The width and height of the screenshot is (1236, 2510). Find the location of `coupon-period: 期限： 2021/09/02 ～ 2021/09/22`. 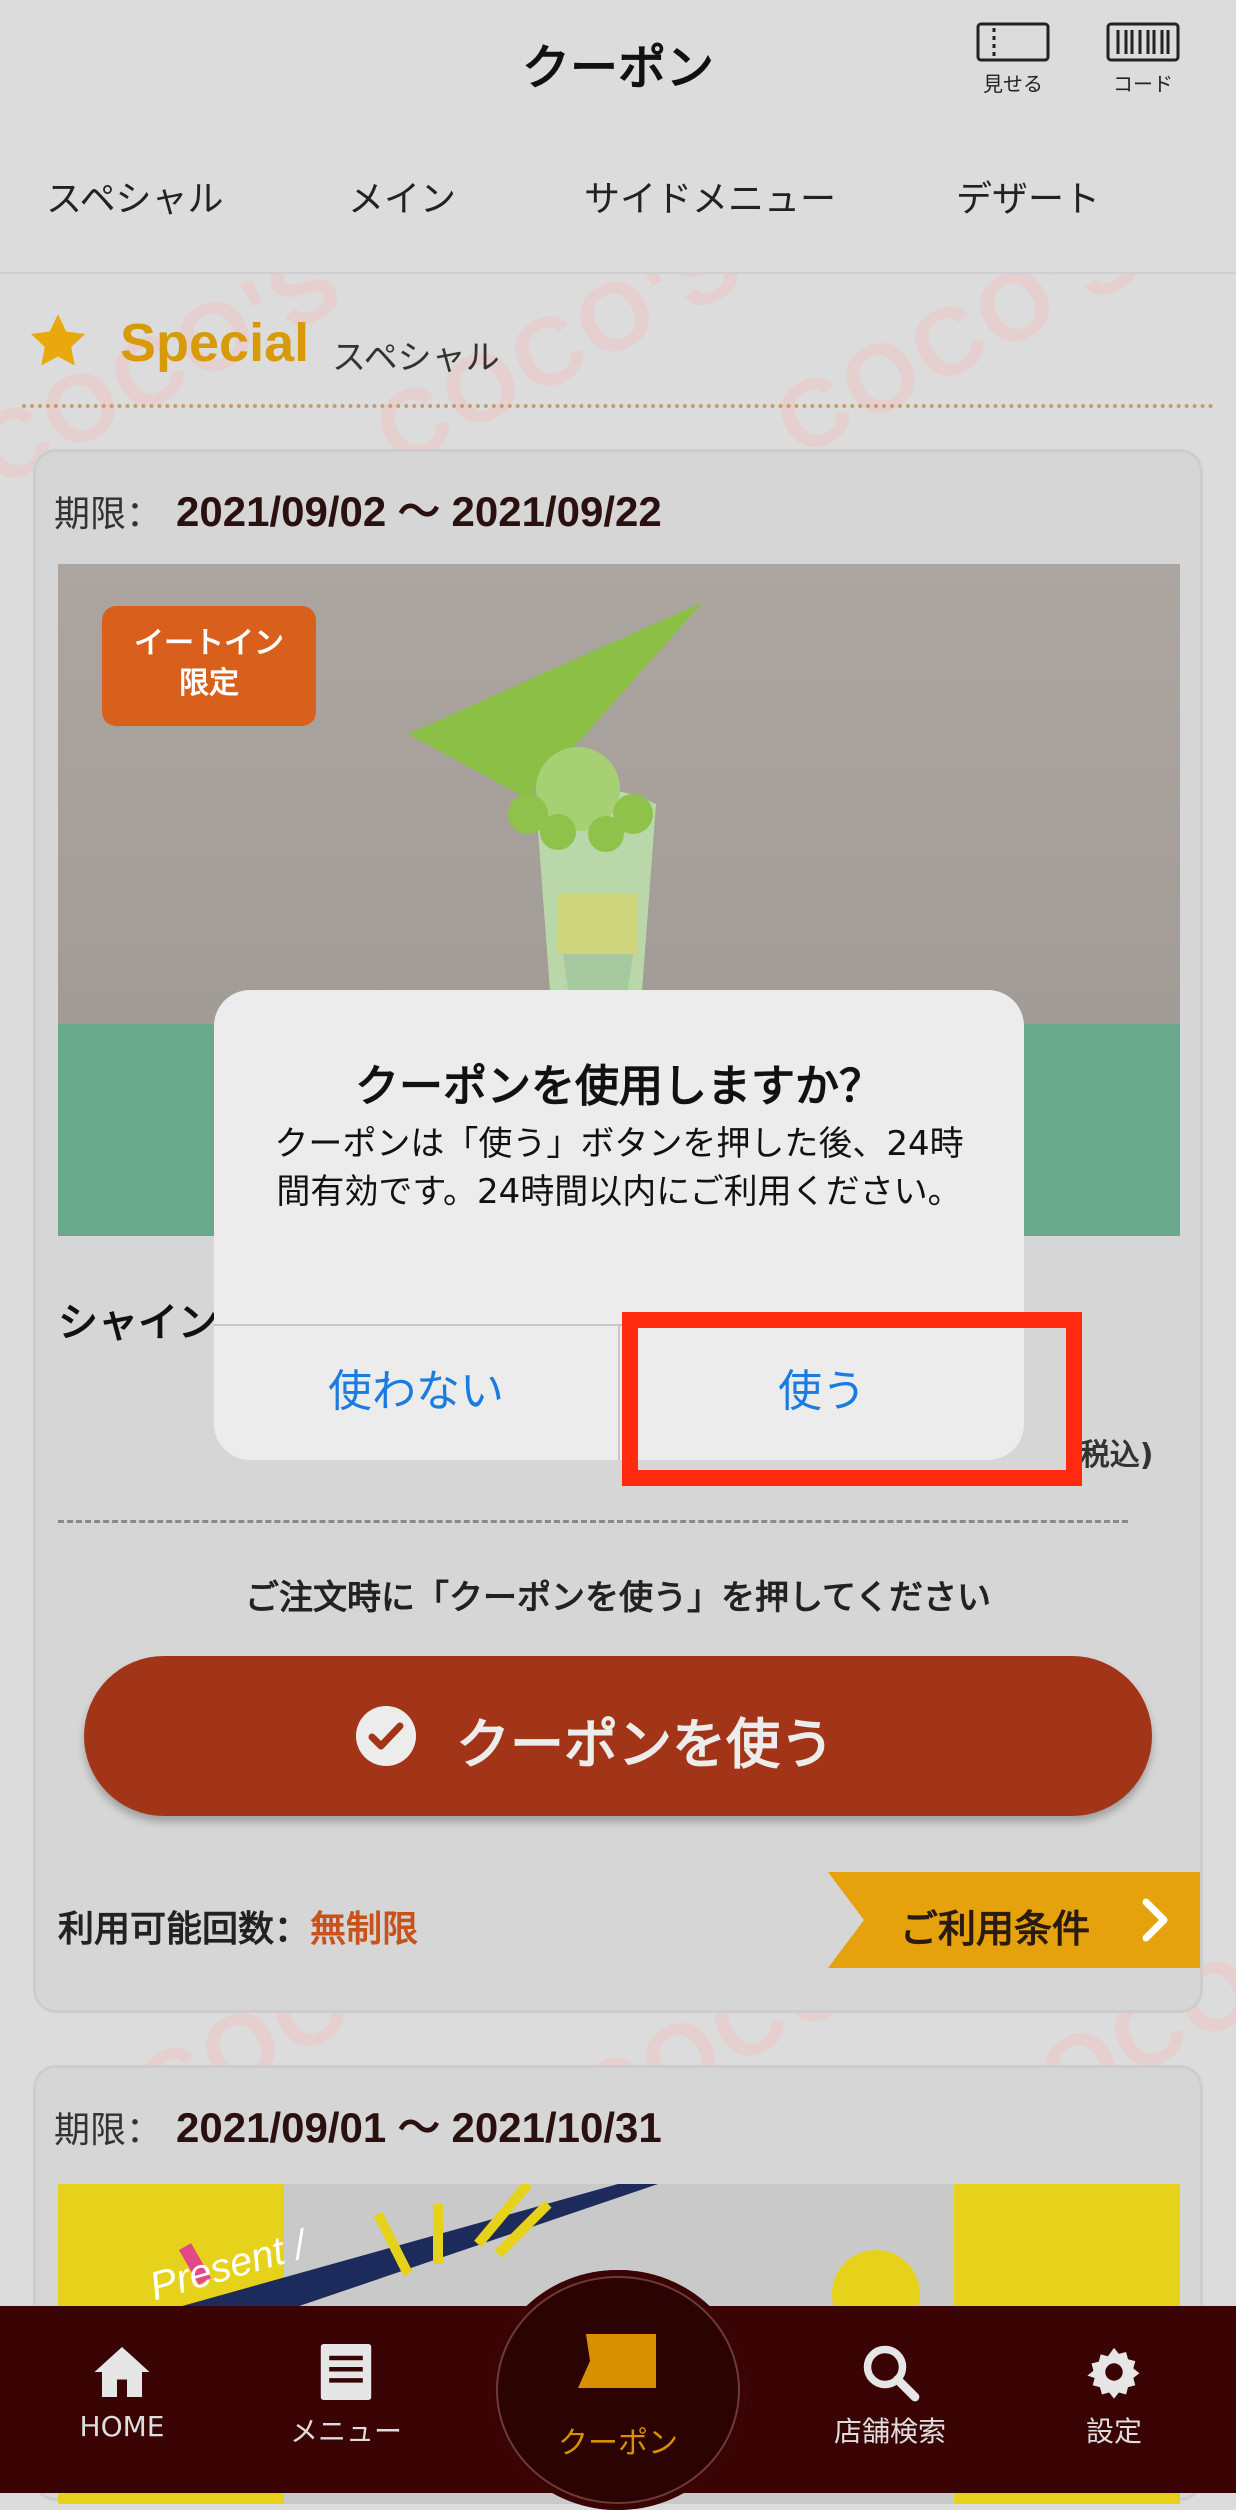

coupon-period: 期限： 2021/09/02 ～ 2021/09/22 is located at coordinates (358, 508).